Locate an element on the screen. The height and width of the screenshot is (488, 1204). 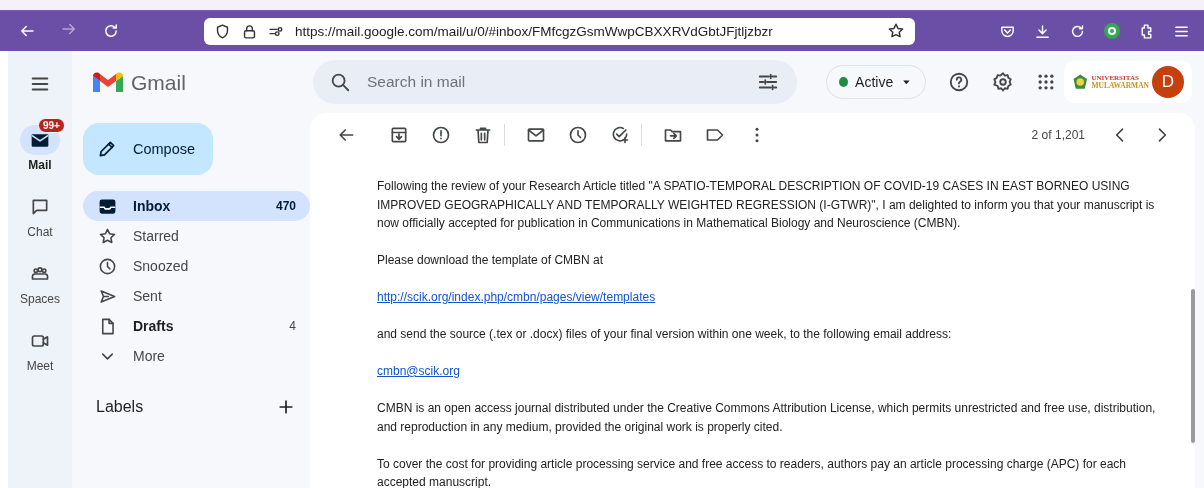
folder-label: Starred is located at coordinates (156, 236).